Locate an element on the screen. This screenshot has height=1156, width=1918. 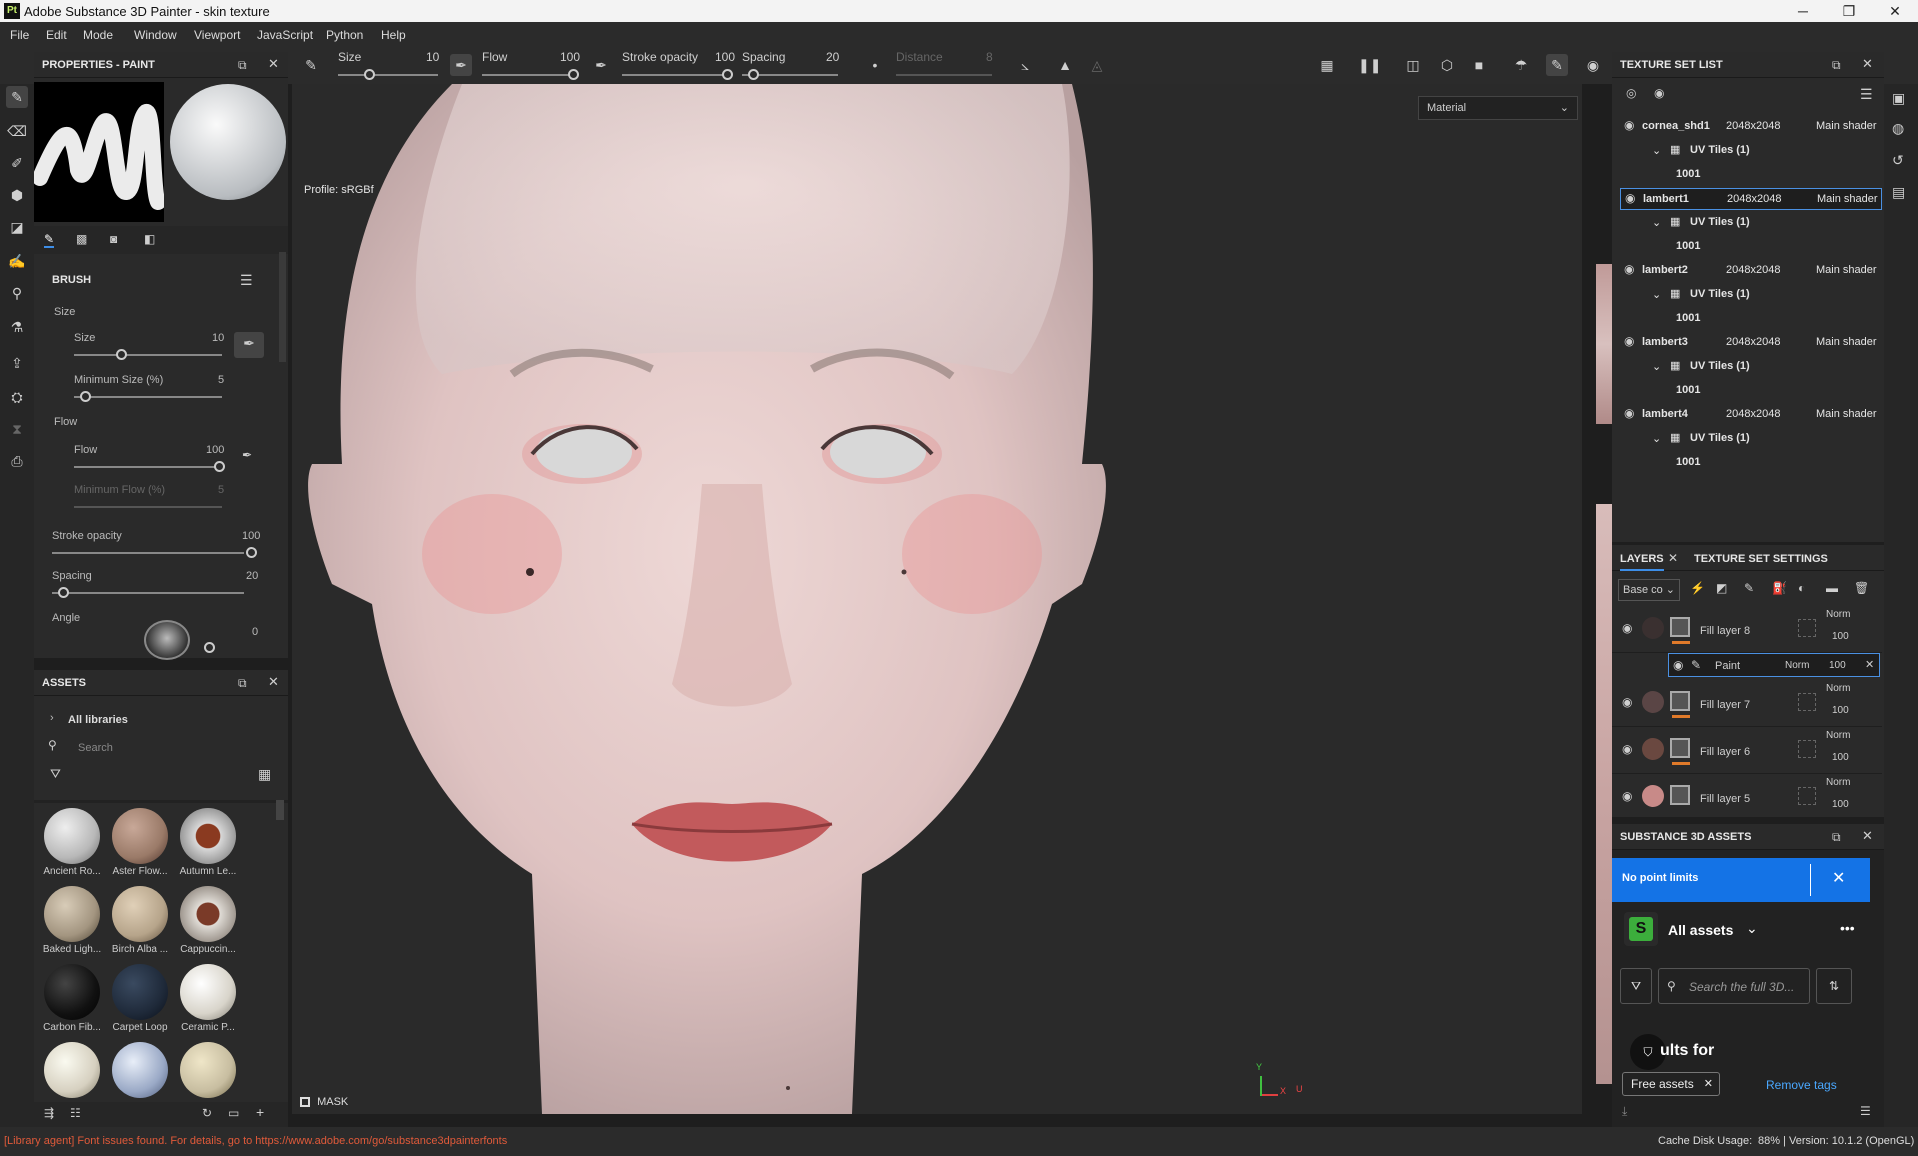
clone-tool-icon: ⚲ is located at coordinates (17, 293).